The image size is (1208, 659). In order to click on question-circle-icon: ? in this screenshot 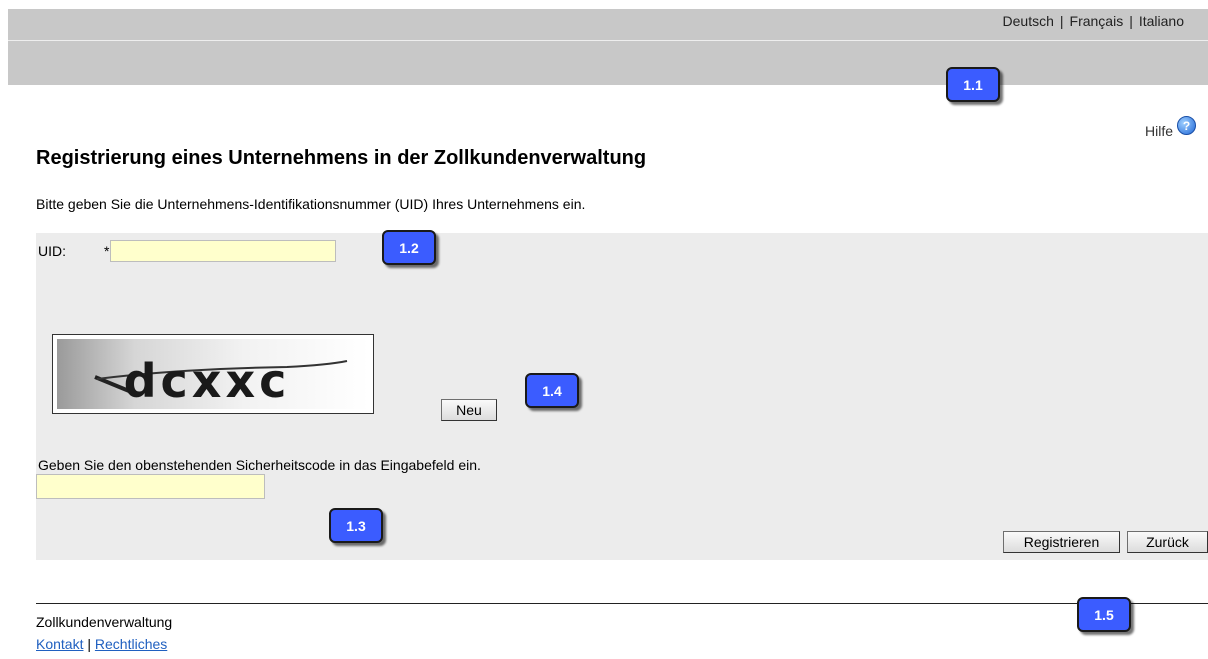, I will do `click(1186, 125)`.